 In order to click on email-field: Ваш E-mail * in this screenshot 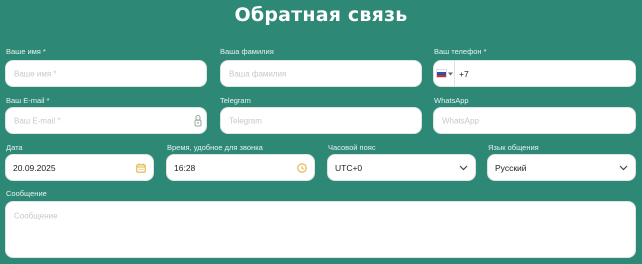, I will do `click(106, 120)`.